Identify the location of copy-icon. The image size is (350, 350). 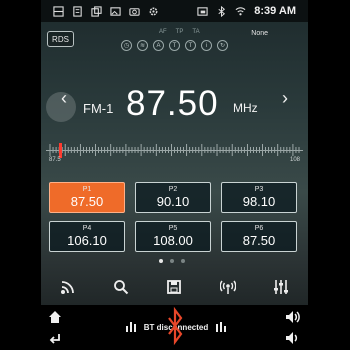
(96, 11).